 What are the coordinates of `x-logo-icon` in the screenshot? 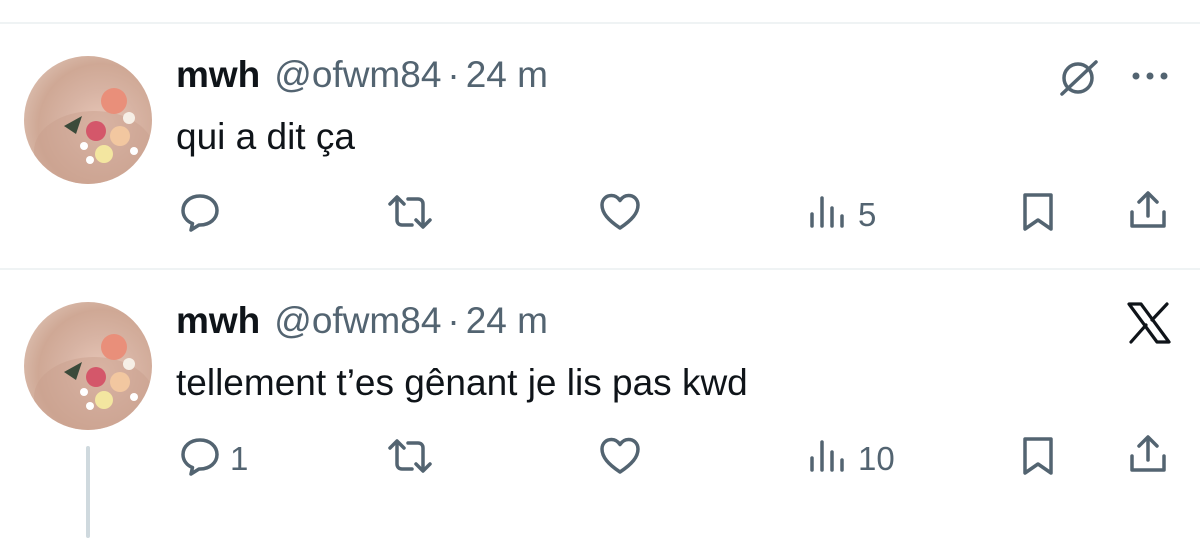 It's located at (1149, 325).